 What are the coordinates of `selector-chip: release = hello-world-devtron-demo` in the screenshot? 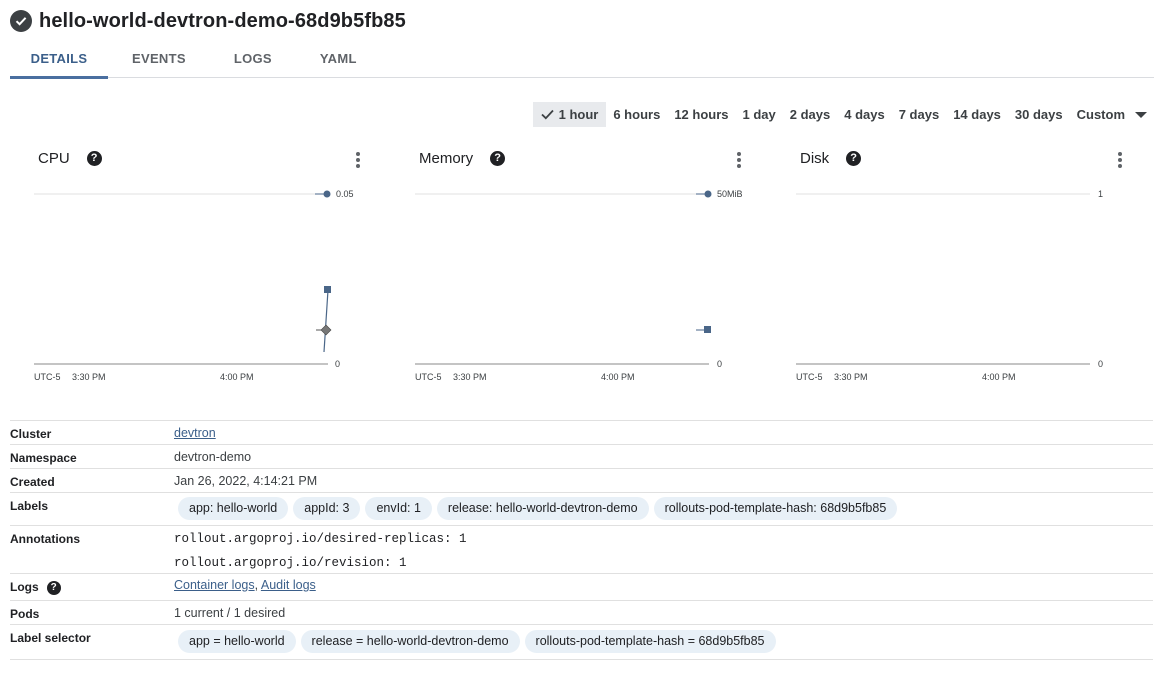 It's located at (410, 641).